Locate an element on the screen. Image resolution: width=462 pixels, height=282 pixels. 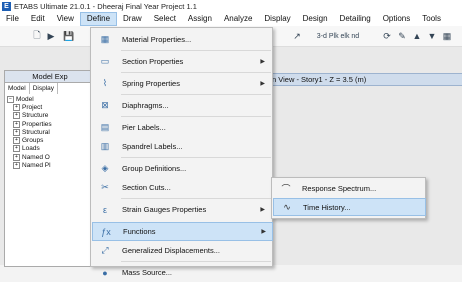
menu-define: Define is located at coordinates (98, 19).